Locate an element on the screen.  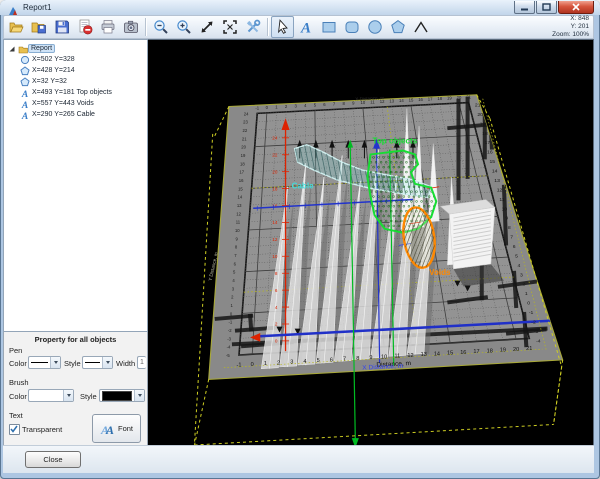
pen-section-label: Pen is located at coordinates (16, 350).